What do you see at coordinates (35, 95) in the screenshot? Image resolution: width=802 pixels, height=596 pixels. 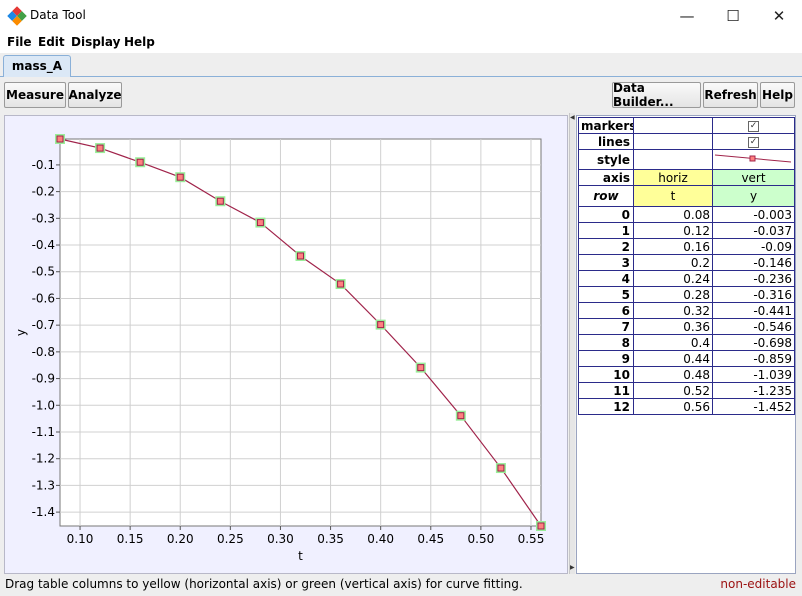 I see `measure-button: Measure` at bounding box center [35, 95].